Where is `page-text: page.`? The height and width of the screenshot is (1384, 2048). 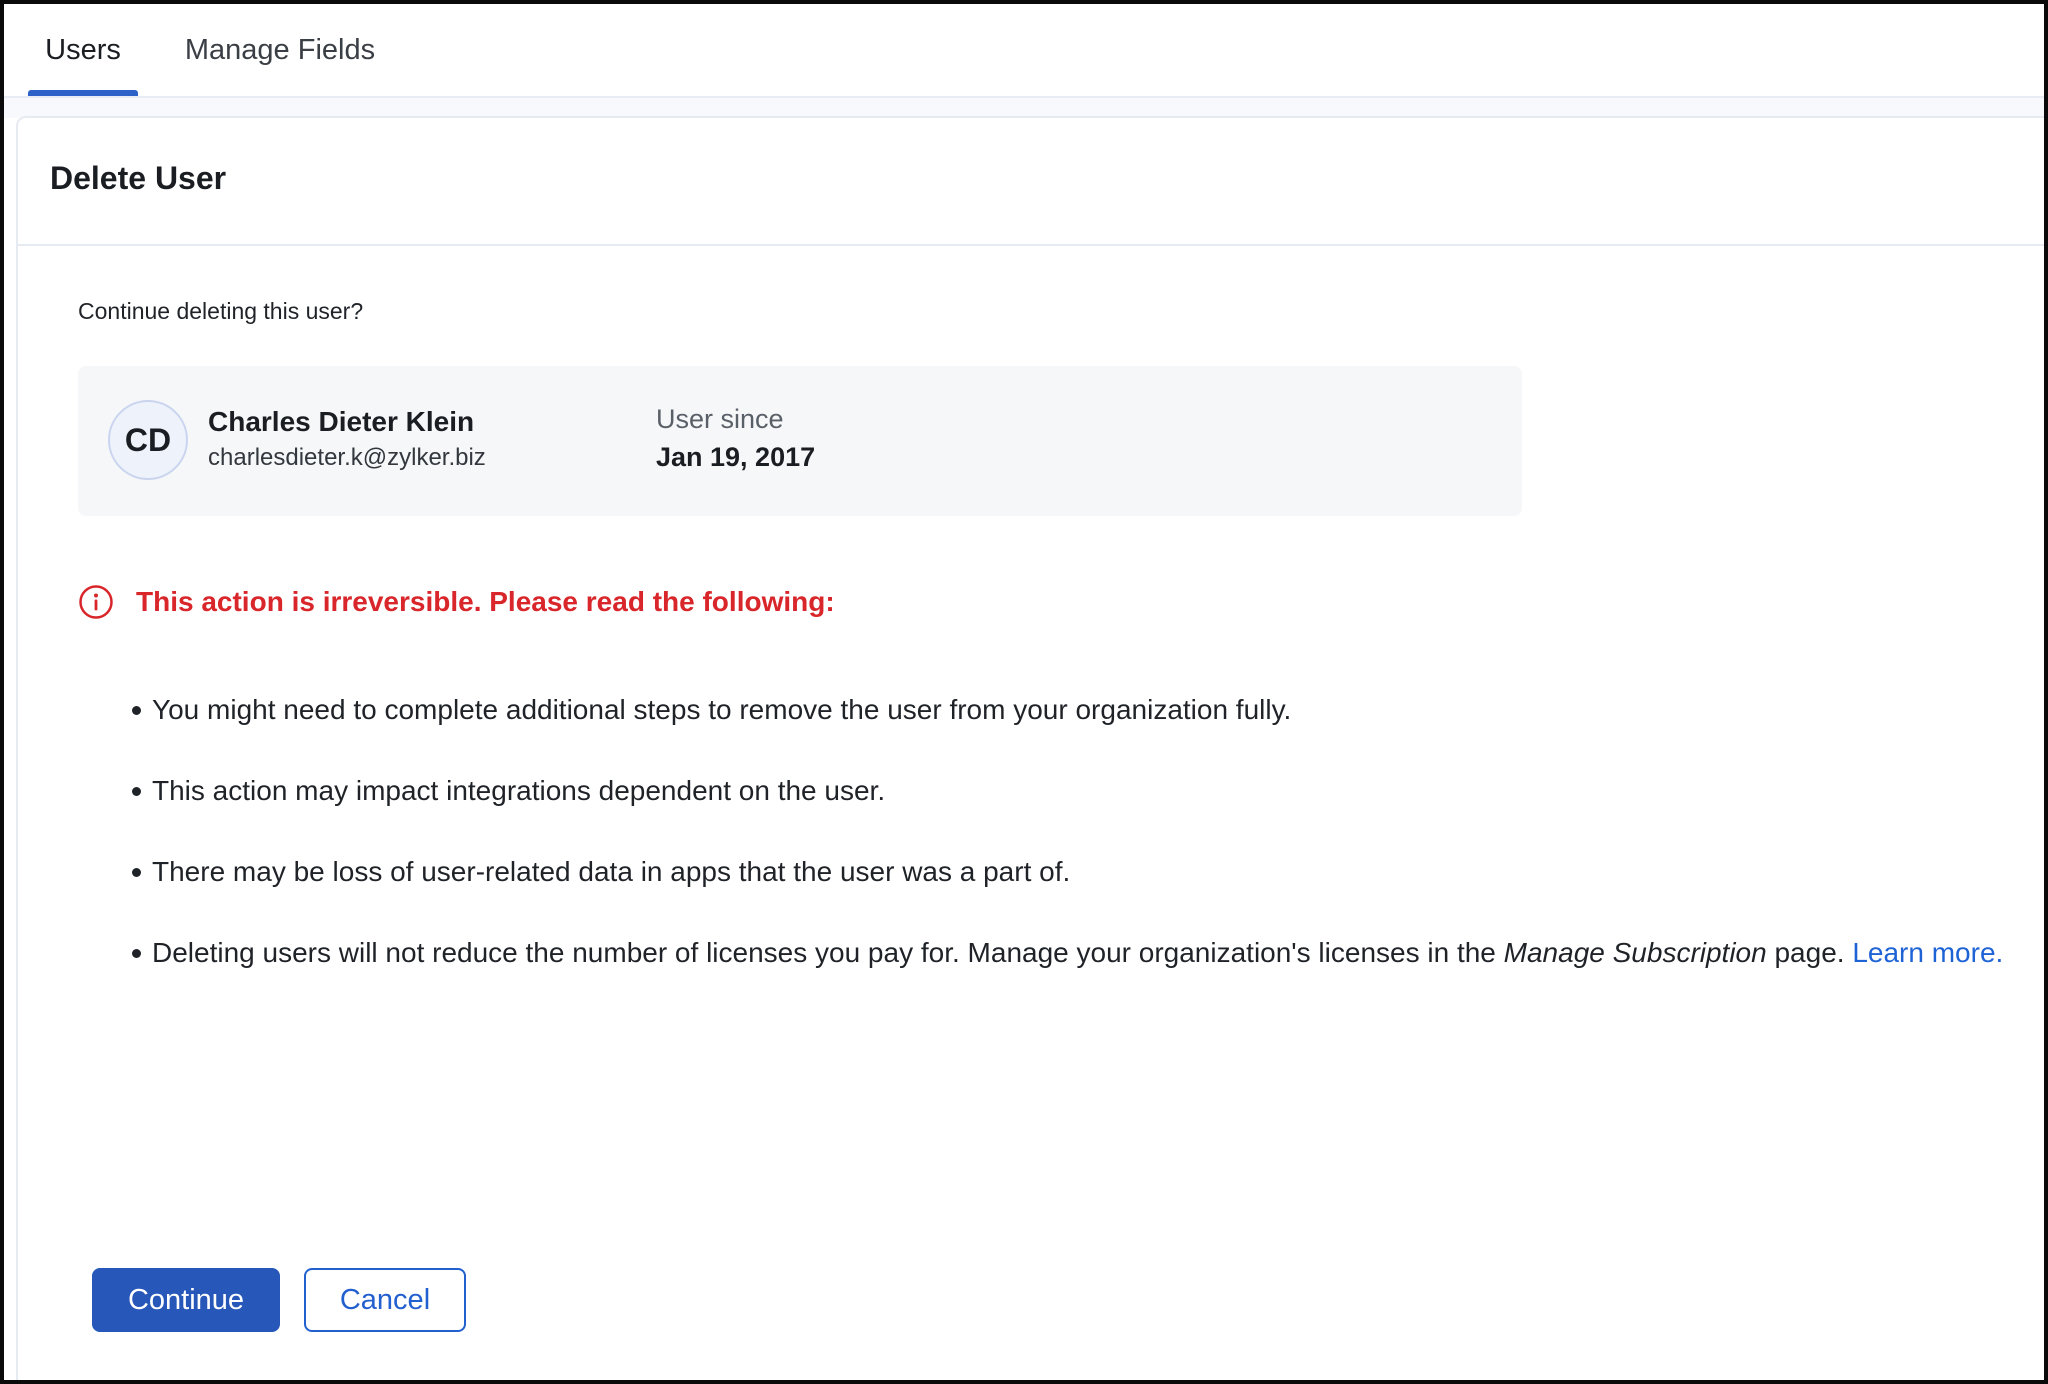
page-text: page. is located at coordinates (1809, 952).